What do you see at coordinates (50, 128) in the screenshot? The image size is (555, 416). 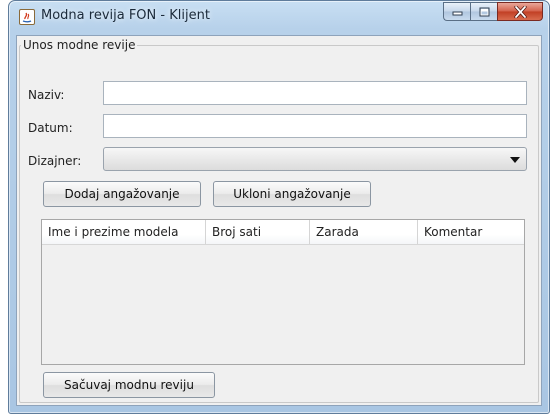 I see `datum-label: Datum:` at bounding box center [50, 128].